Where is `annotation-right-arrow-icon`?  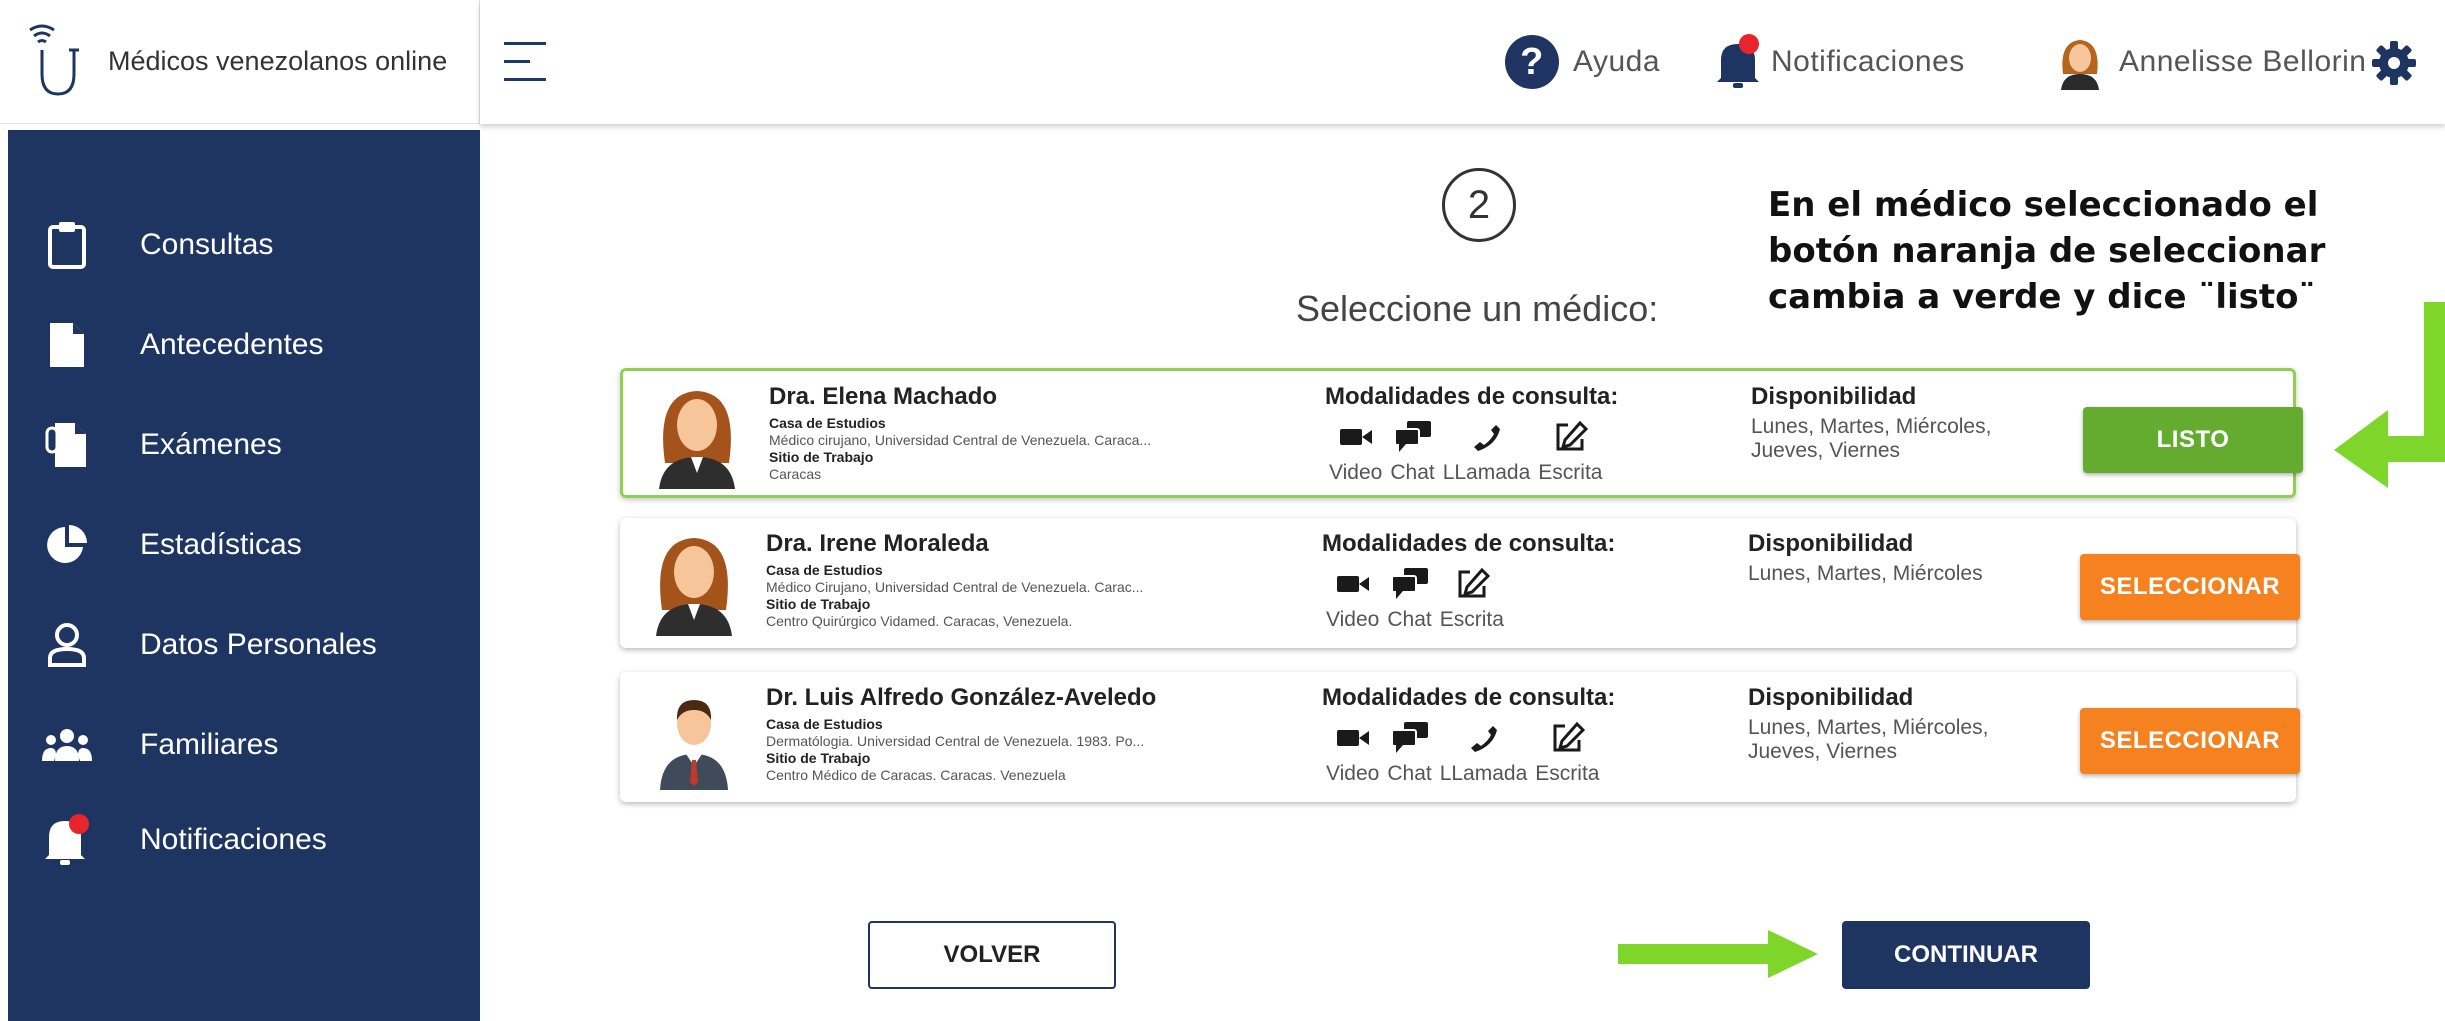
annotation-right-arrow-icon is located at coordinates (1718, 954).